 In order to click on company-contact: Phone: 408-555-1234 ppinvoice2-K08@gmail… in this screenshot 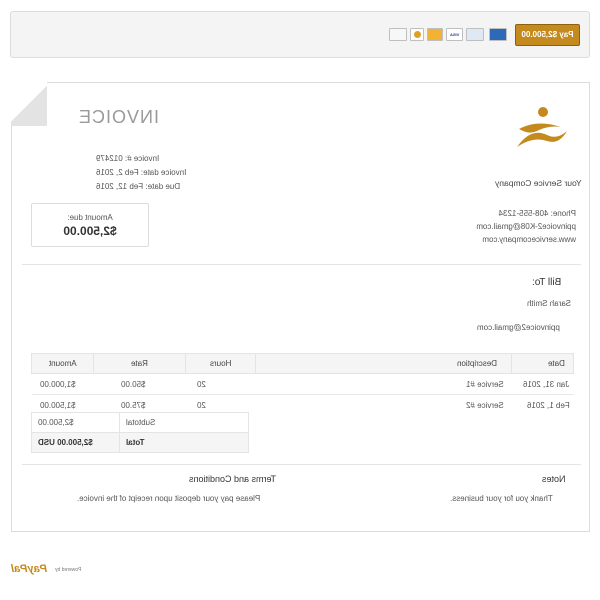, I will do `click(497, 226)`.